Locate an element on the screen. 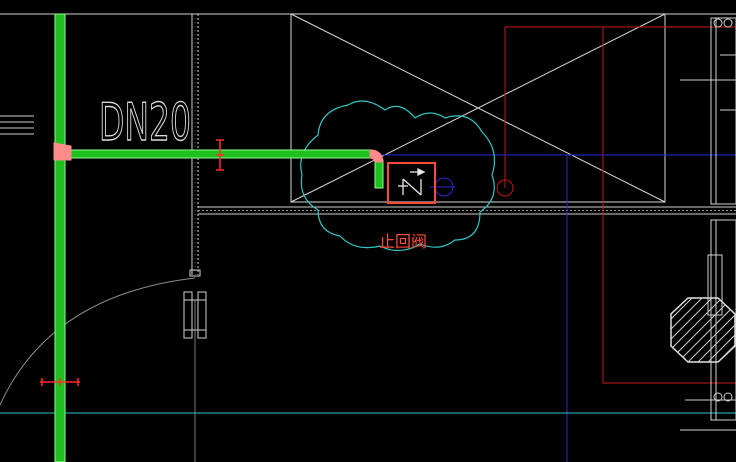  check-valve is located at coordinates (411, 183).